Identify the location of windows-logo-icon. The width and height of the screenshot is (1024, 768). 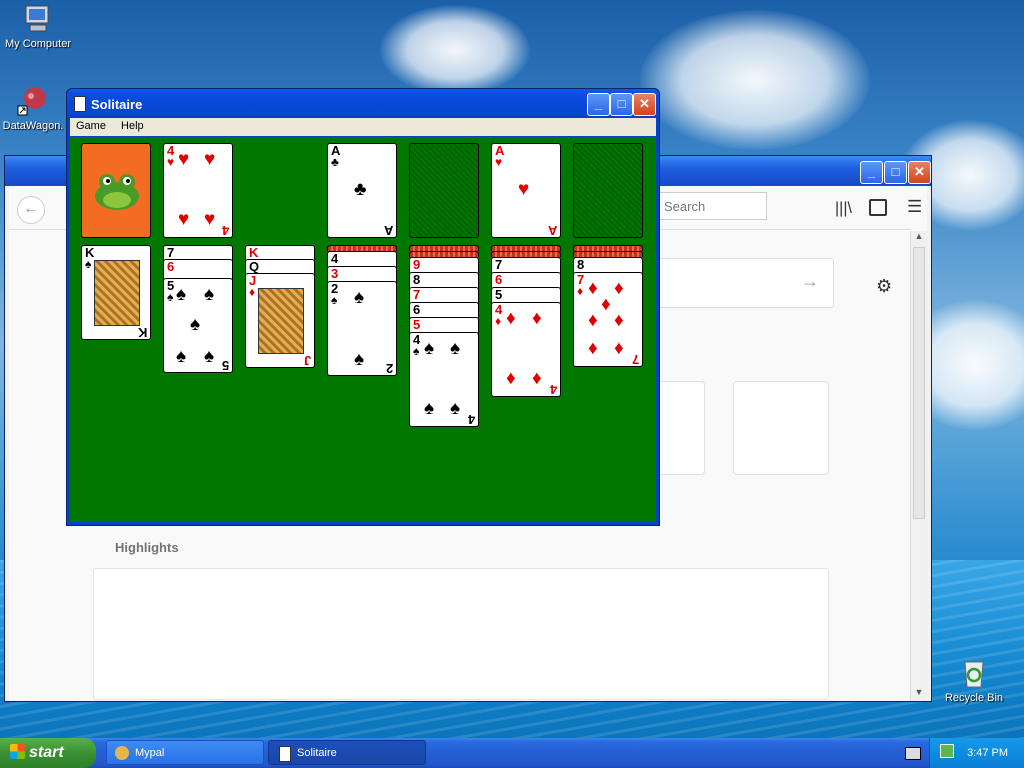
(17, 751).